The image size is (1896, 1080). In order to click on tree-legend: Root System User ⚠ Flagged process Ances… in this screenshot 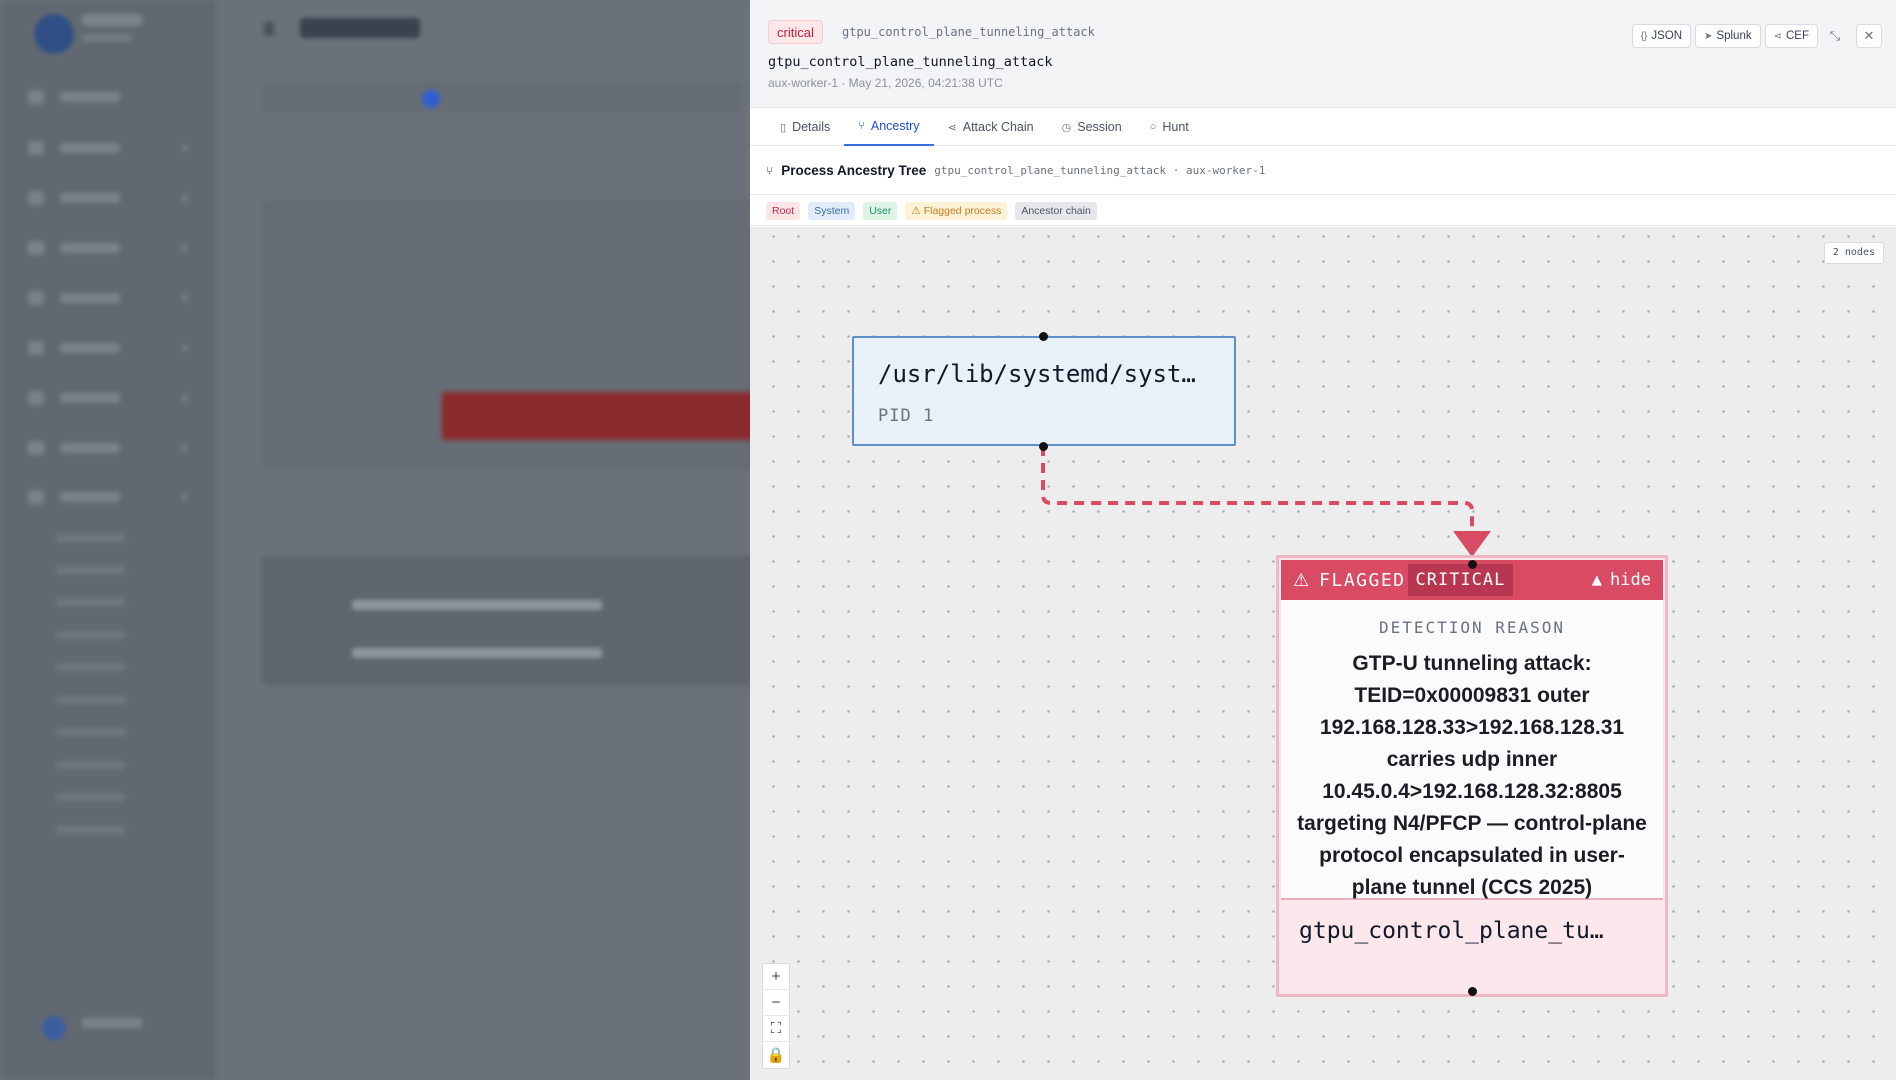, I will do `click(1323, 211)`.